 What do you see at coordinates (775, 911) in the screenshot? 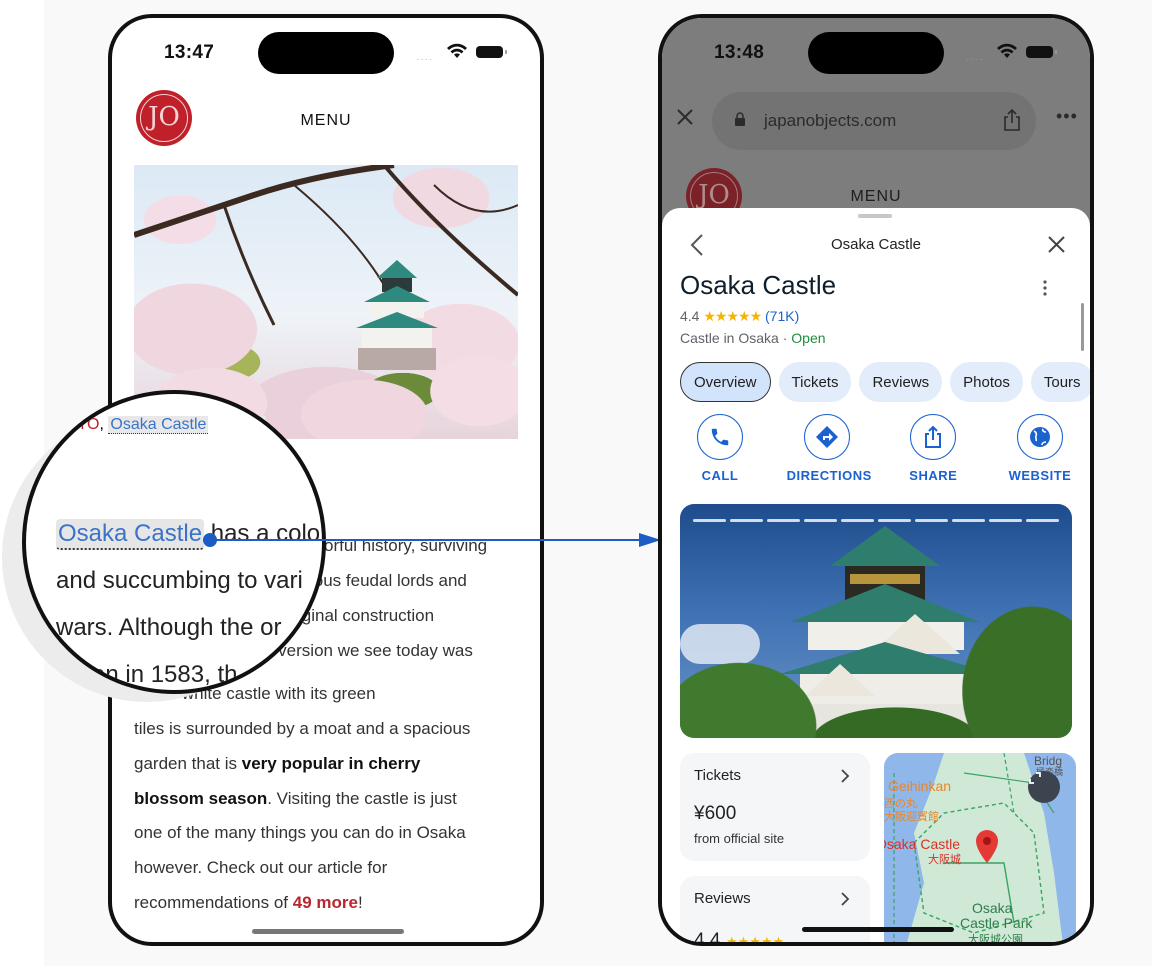
I see `reviews-card: Reviews 4.4 ★★★★★` at bounding box center [775, 911].